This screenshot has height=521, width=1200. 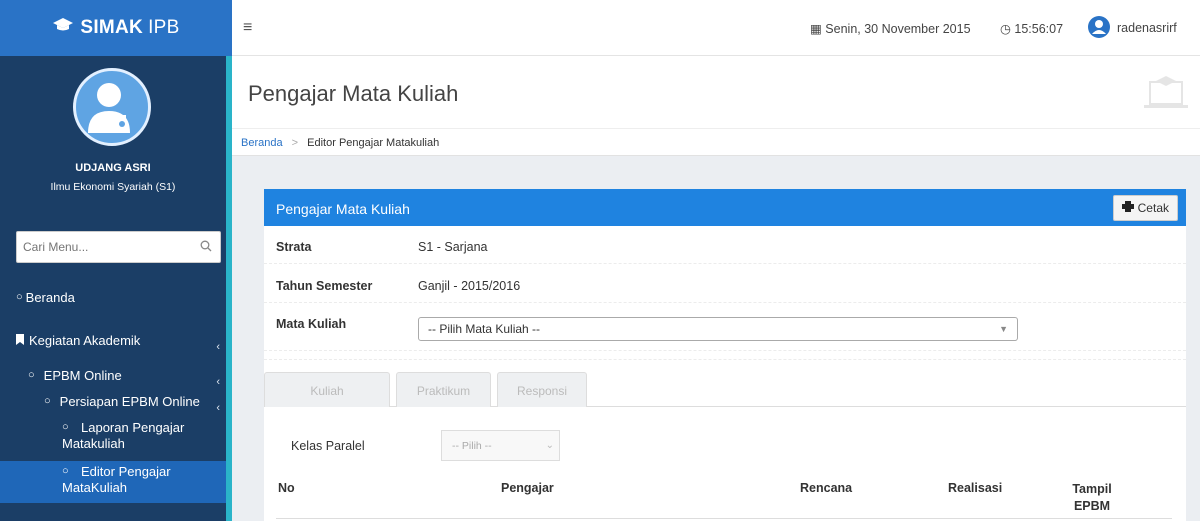 I want to click on sidebar-item-label: Kegiatan Akademik, so click(x=85, y=340).